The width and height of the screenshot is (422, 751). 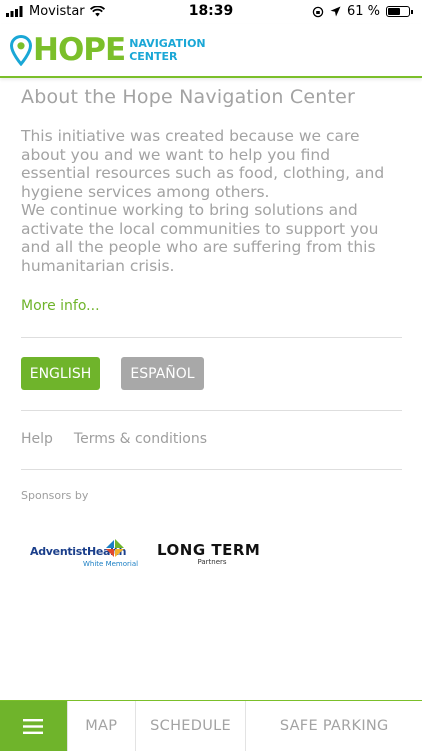 I want to click on footer-links: Help Terms & conditions, so click(x=114, y=439).